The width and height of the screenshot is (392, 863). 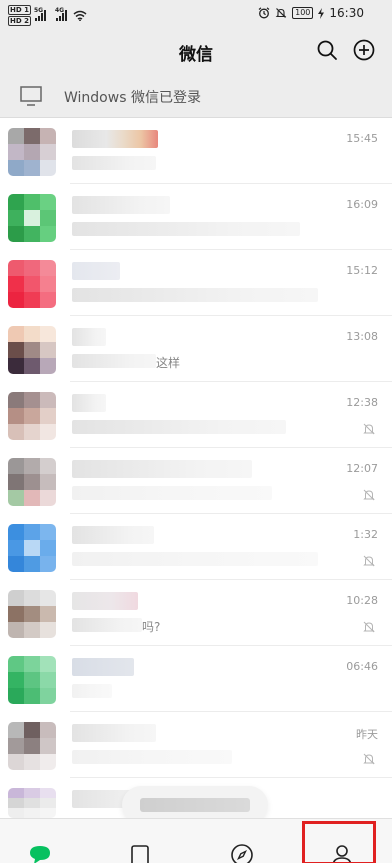 I want to click on windows-login-banner: Windows 微信已登录, so click(x=196, y=95).